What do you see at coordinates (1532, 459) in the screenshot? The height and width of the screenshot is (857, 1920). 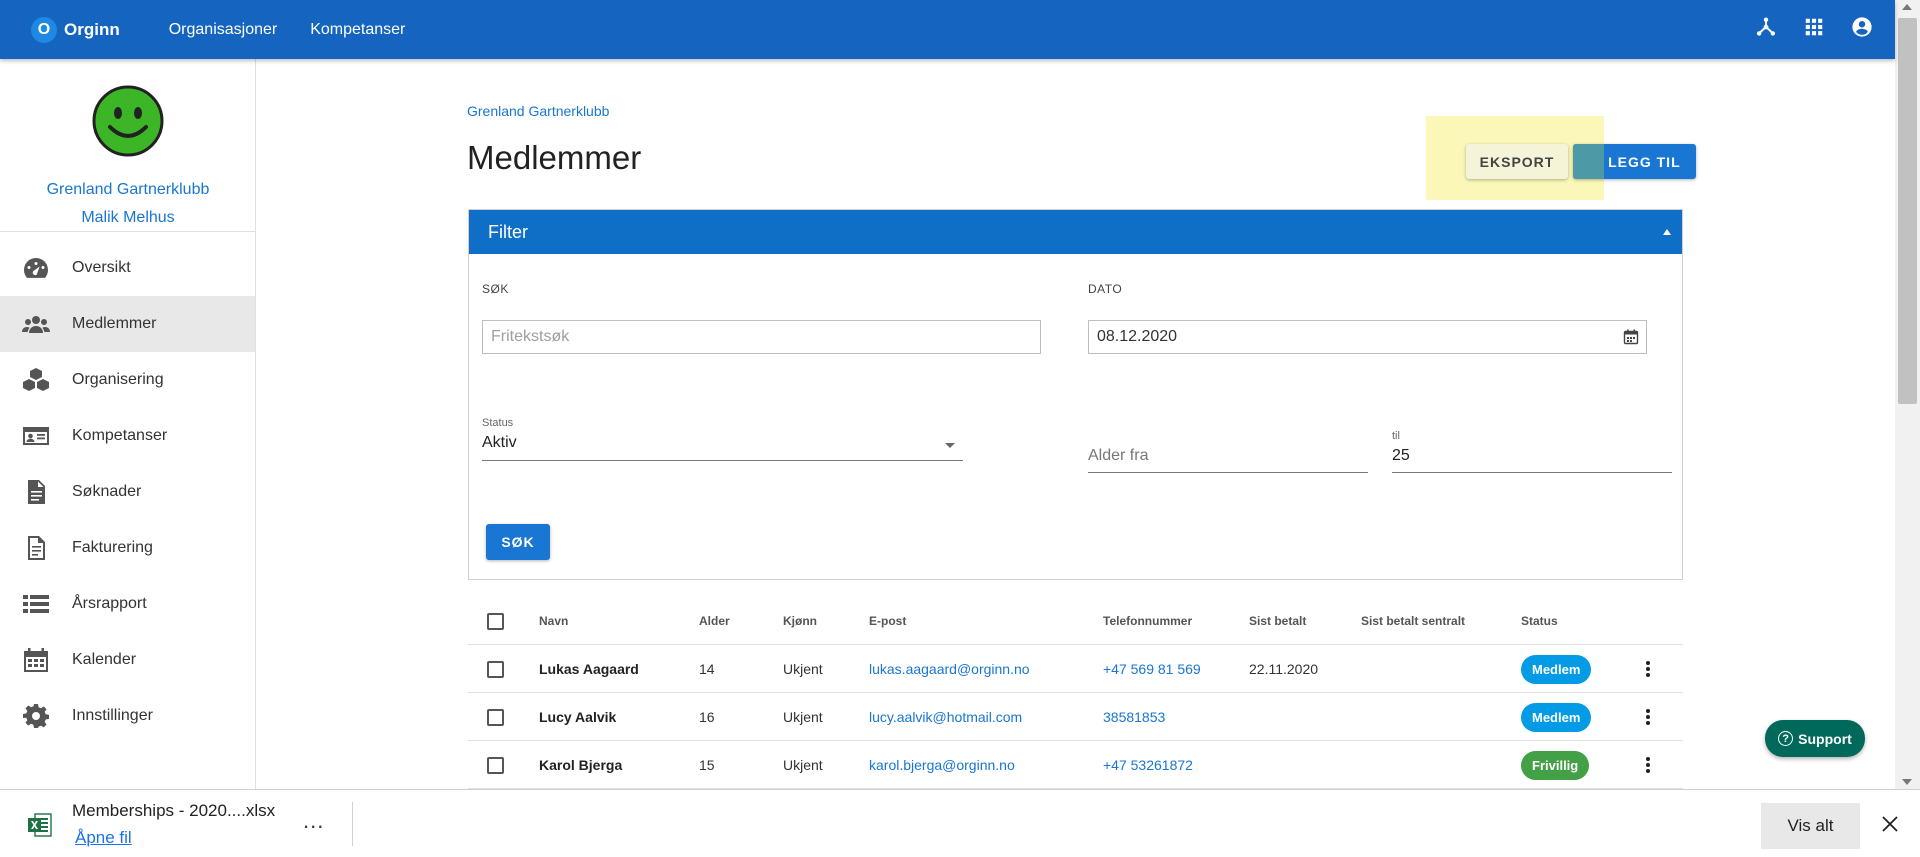 I see `age-to-field: 25` at bounding box center [1532, 459].